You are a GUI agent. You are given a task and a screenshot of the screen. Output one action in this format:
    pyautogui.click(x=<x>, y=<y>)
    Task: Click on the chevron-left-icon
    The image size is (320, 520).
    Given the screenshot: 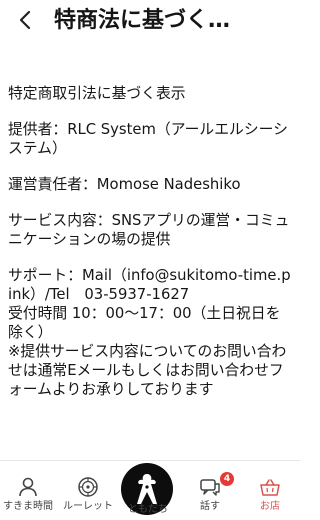 What is the action you would take?
    pyautogui.click(x=25, y=20)
    